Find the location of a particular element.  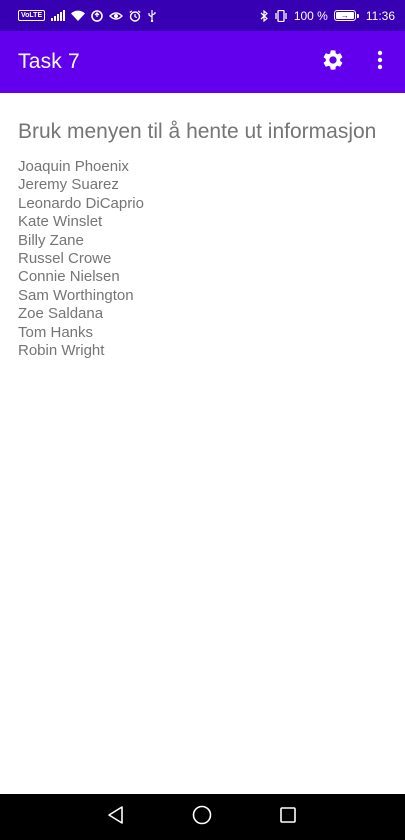

back-button is located at coordinates (116, 817).